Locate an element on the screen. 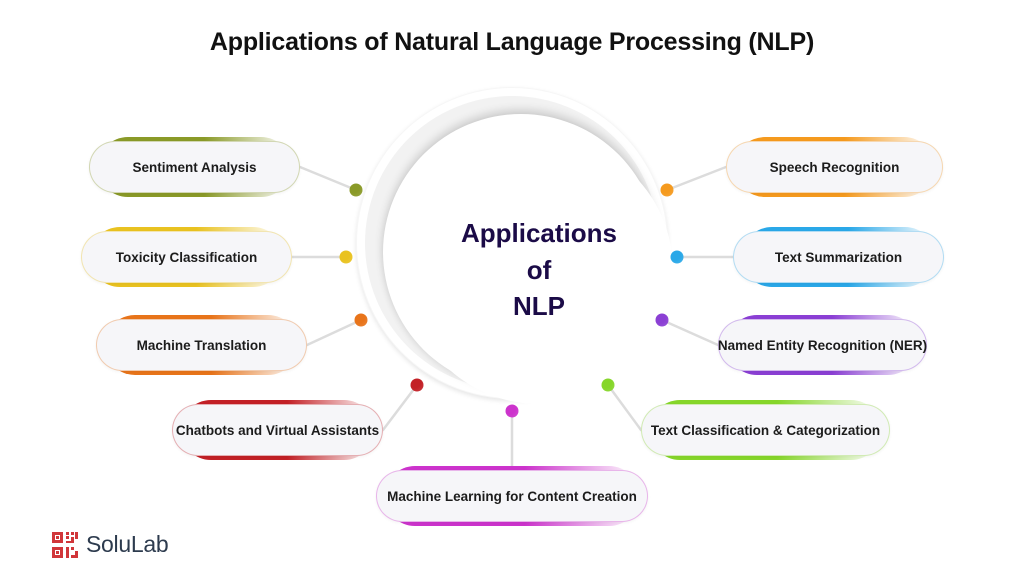 The image size is (1024, 577). node-label: Machine Learning for Content Creation is located at coordinates (512, 496).